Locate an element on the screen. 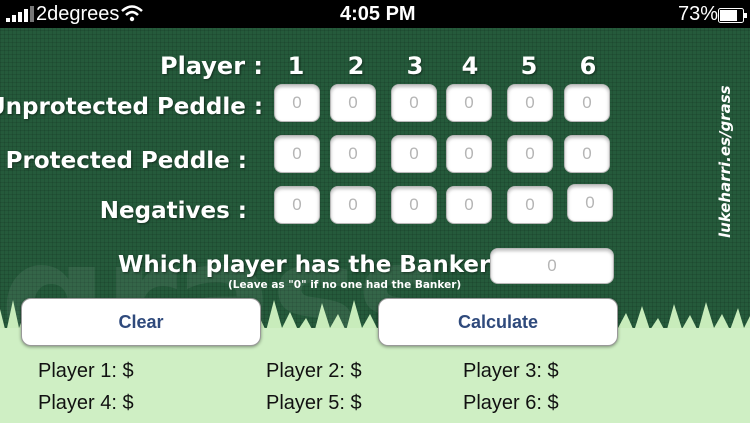 This screenshot has width=750, height=423. banker-input is located at coordinates (552, 266).